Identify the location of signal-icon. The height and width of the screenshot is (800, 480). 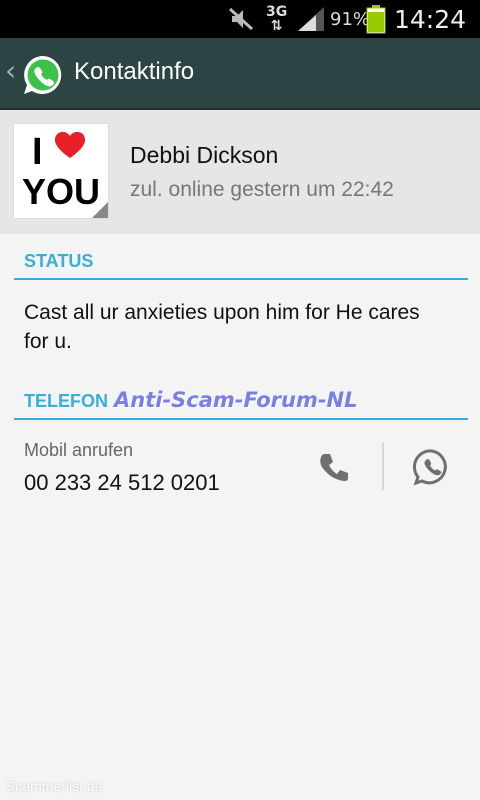
(311, 19).